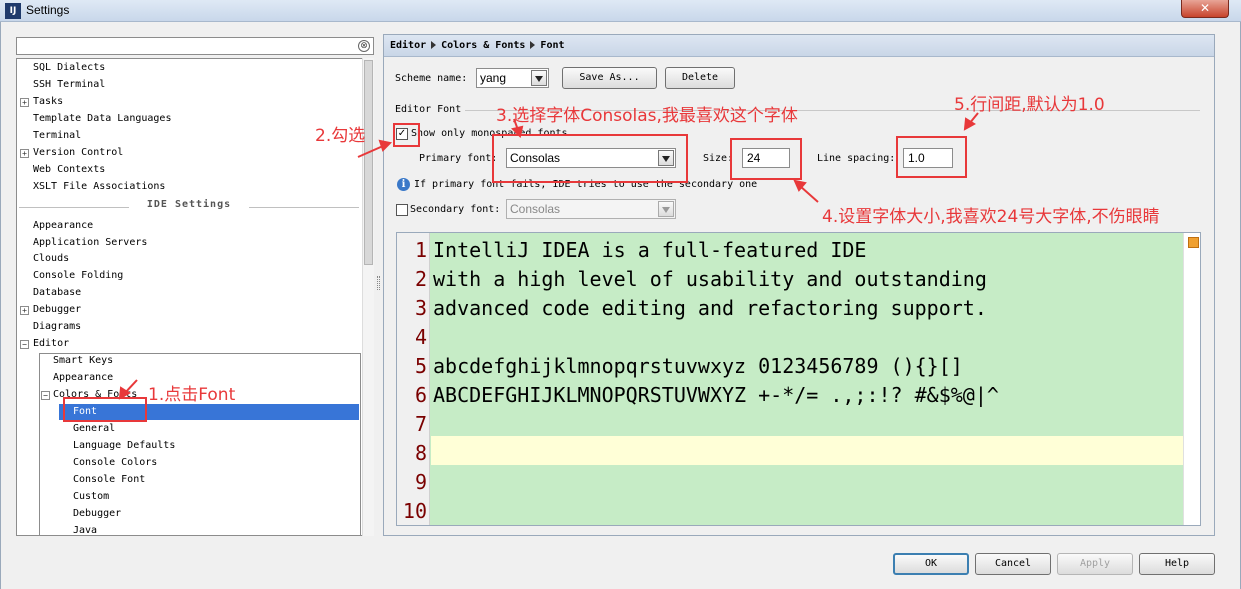  What do you see at coordinates (85, 529) in the screenshot?
I see `tree-item-java: Java` at bounding box center [85, 529].